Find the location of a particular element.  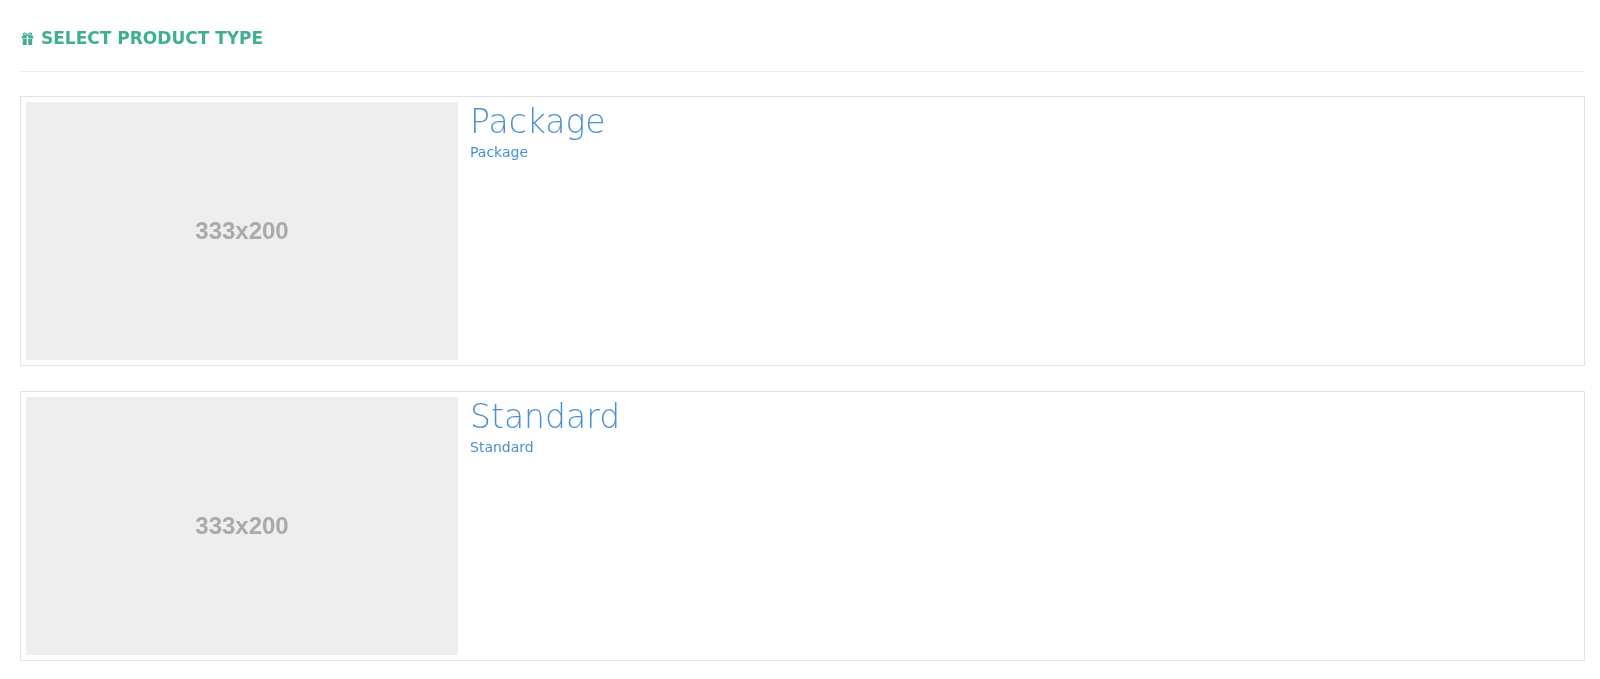

product-title: Standard is located at coordinates (545, 417).